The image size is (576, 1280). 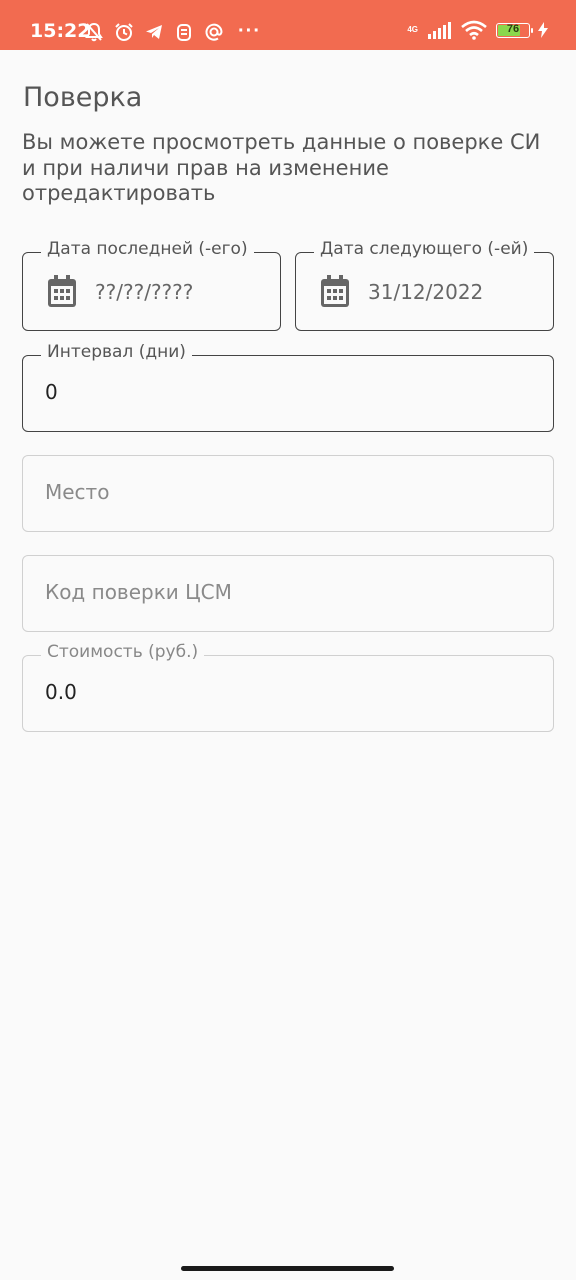 What do you see at coordinates (214, 32) in the screenshot?
I see `at-icon` at bounding box center [214, 32].